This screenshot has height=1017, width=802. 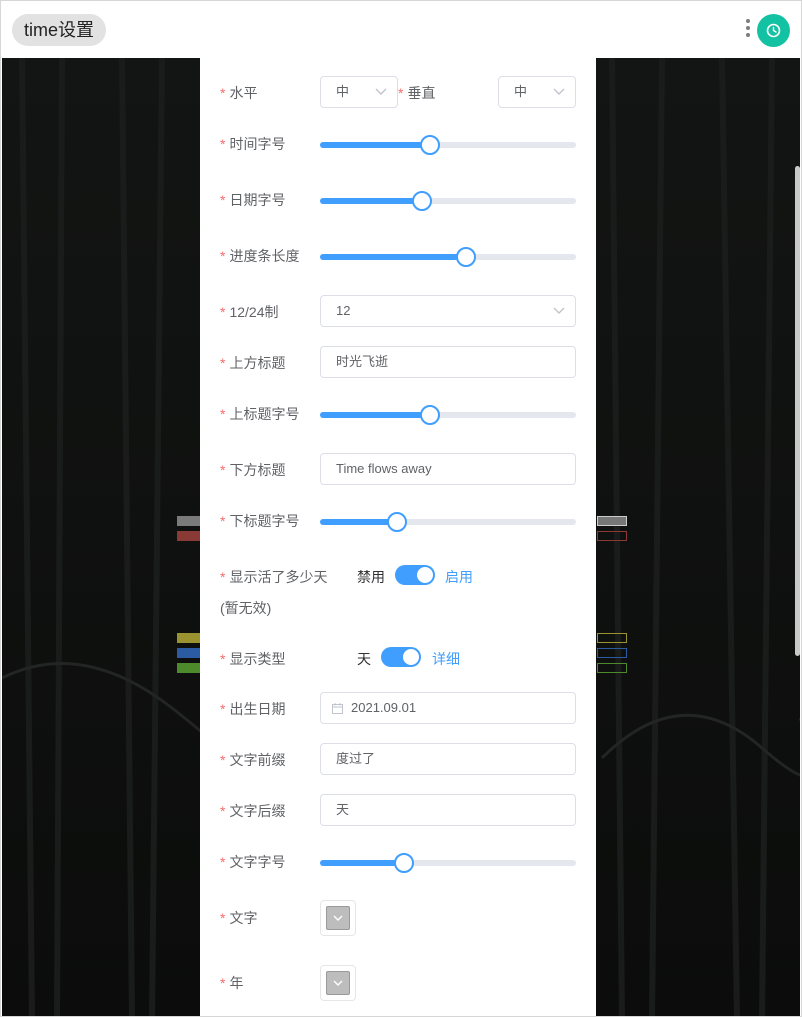 I want to click on horizontal-label: * 水平, so click(x=239, y=93).